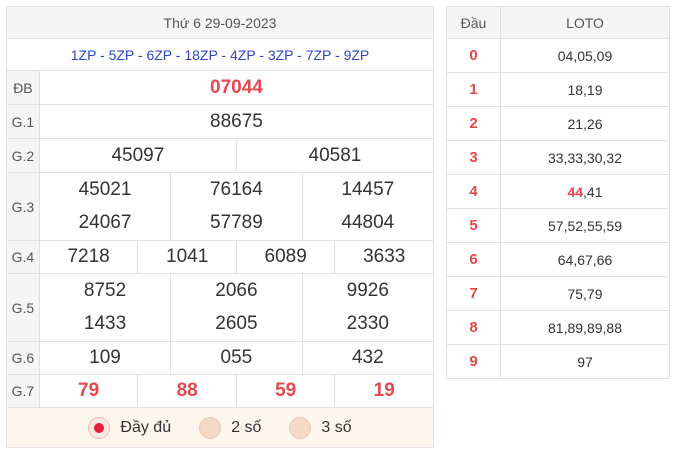  Describe the element at coordinates (368, 223) in the screenshot. I see `g3-number: 44804` at that location.